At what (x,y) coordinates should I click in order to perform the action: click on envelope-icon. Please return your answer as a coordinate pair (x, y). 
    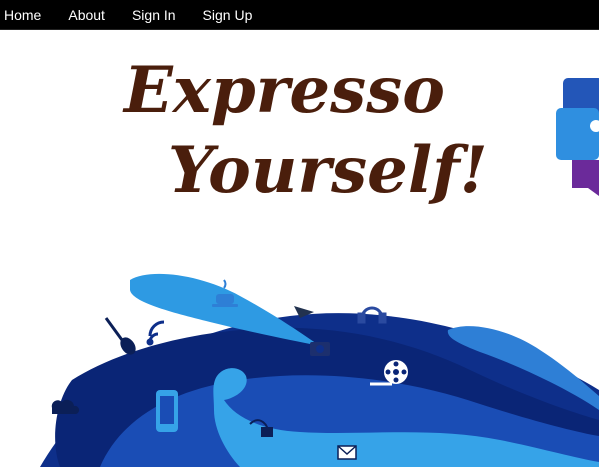
    Looking at the image, I should click on (347, 452).